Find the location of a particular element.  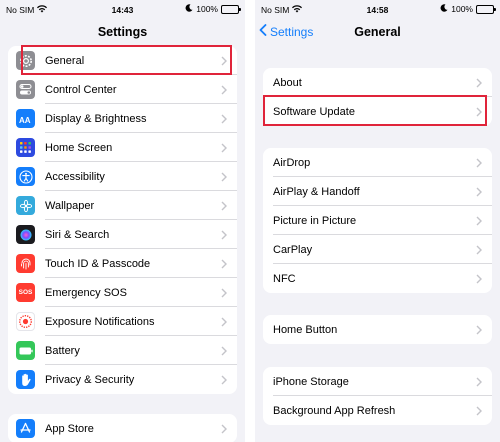

settings-item-home-screen: Home Screen is located at coordinates (122, 147).